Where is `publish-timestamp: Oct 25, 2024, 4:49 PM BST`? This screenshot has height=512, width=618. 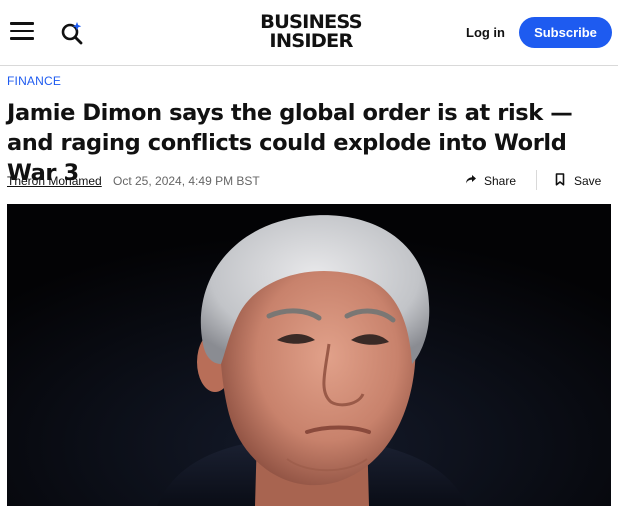 publish-timestamp: Oct 25, 2024, 4:49 PM BST is located at coordinates (186, 181).